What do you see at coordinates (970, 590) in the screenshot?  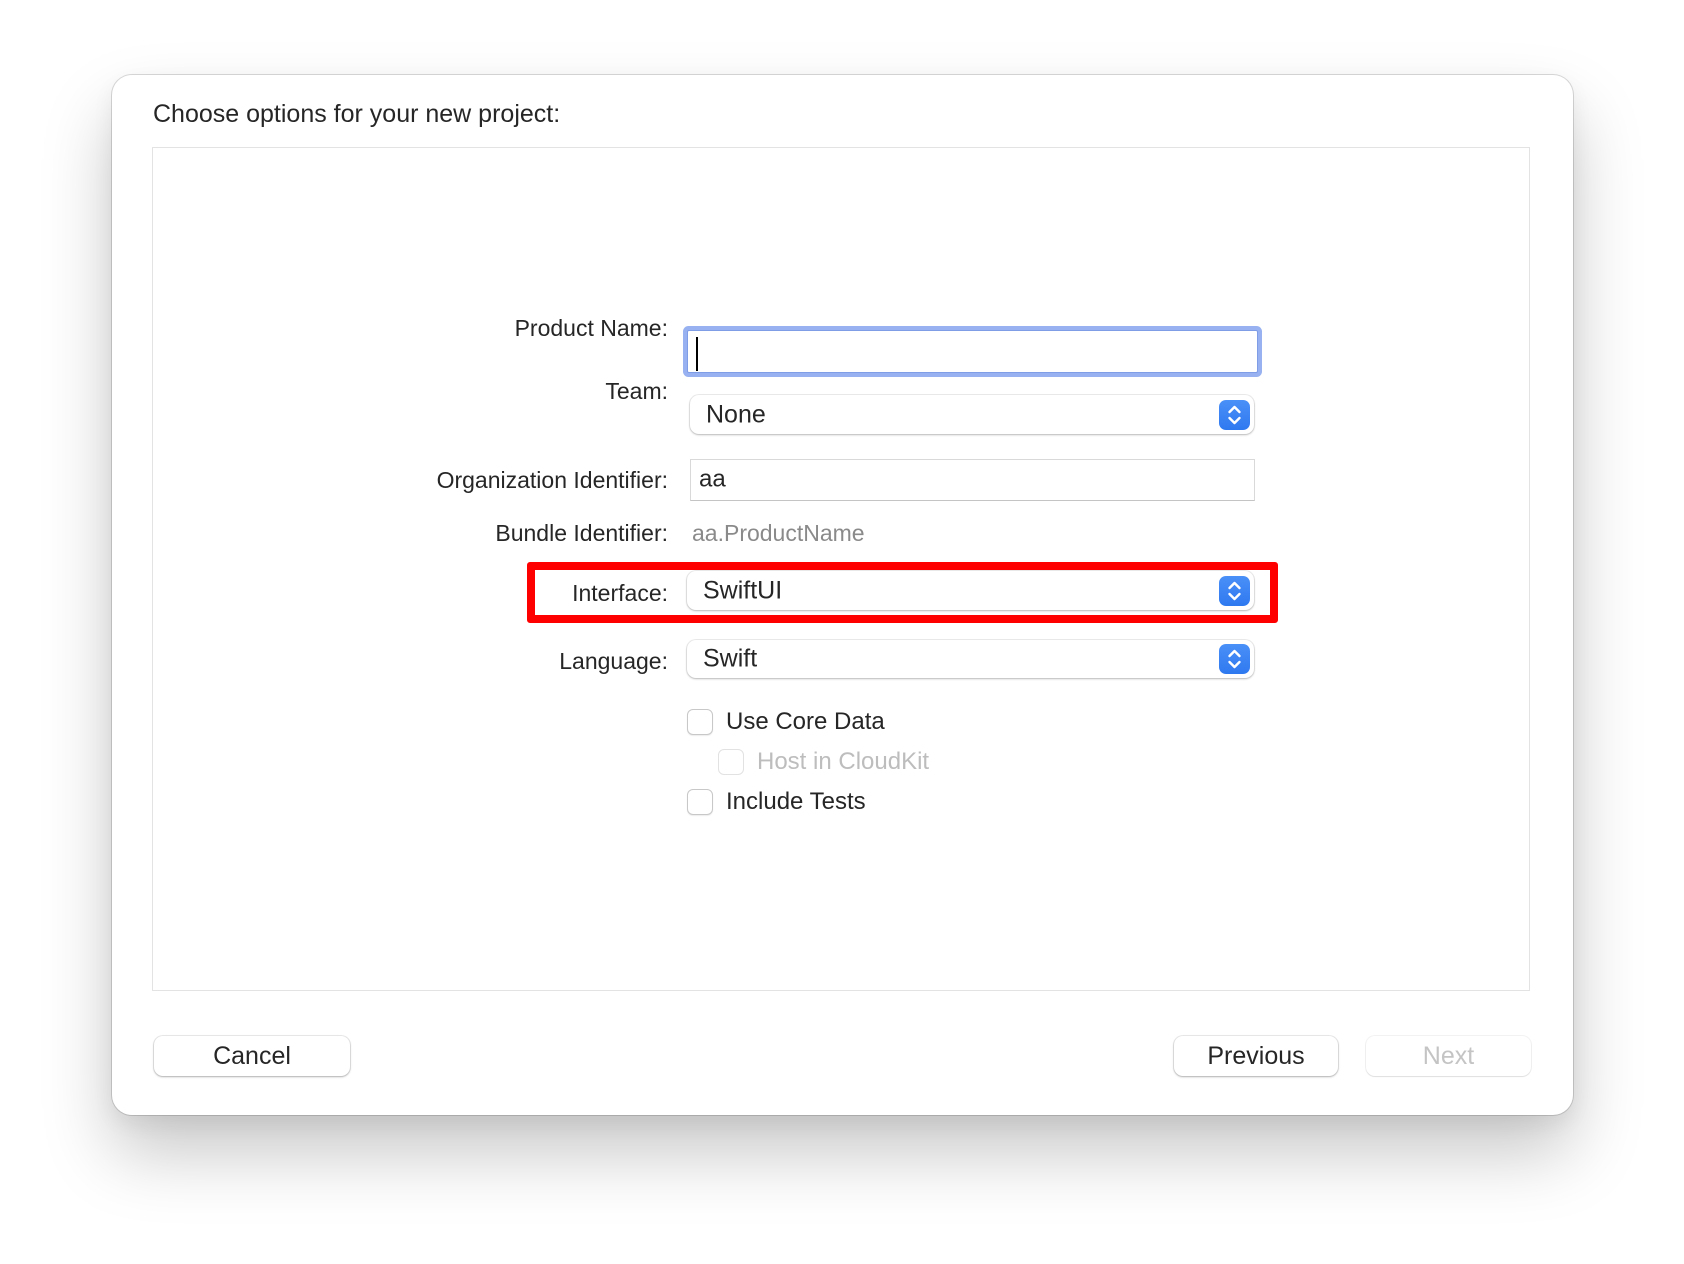 I see `interface-popup: SwiftUI` at bounding box center [970, 590].